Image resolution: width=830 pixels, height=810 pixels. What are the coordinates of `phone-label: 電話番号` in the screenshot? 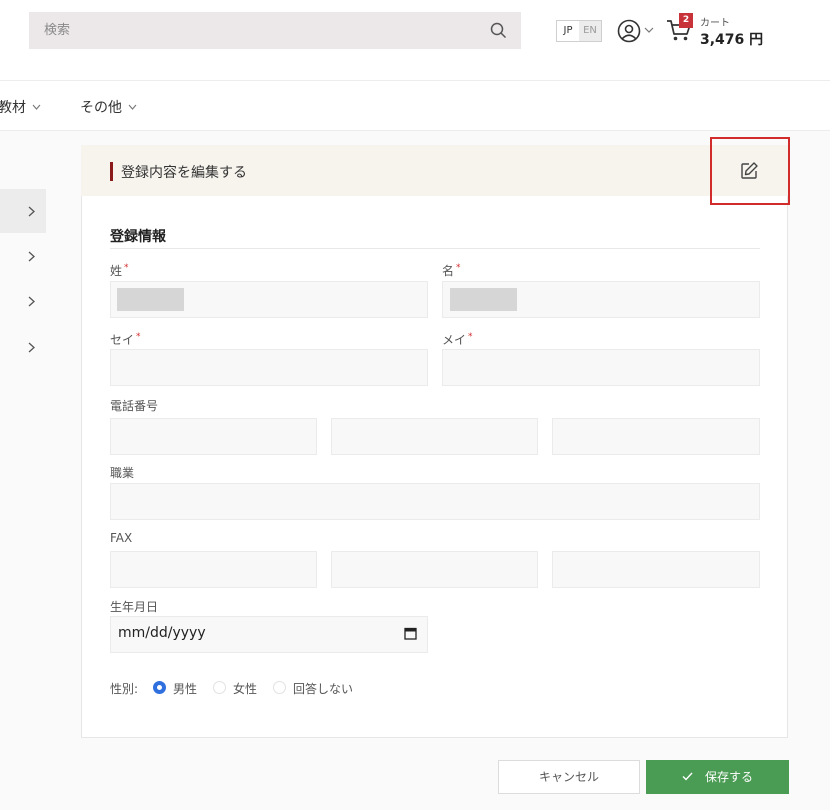 It's located at (134, 406).